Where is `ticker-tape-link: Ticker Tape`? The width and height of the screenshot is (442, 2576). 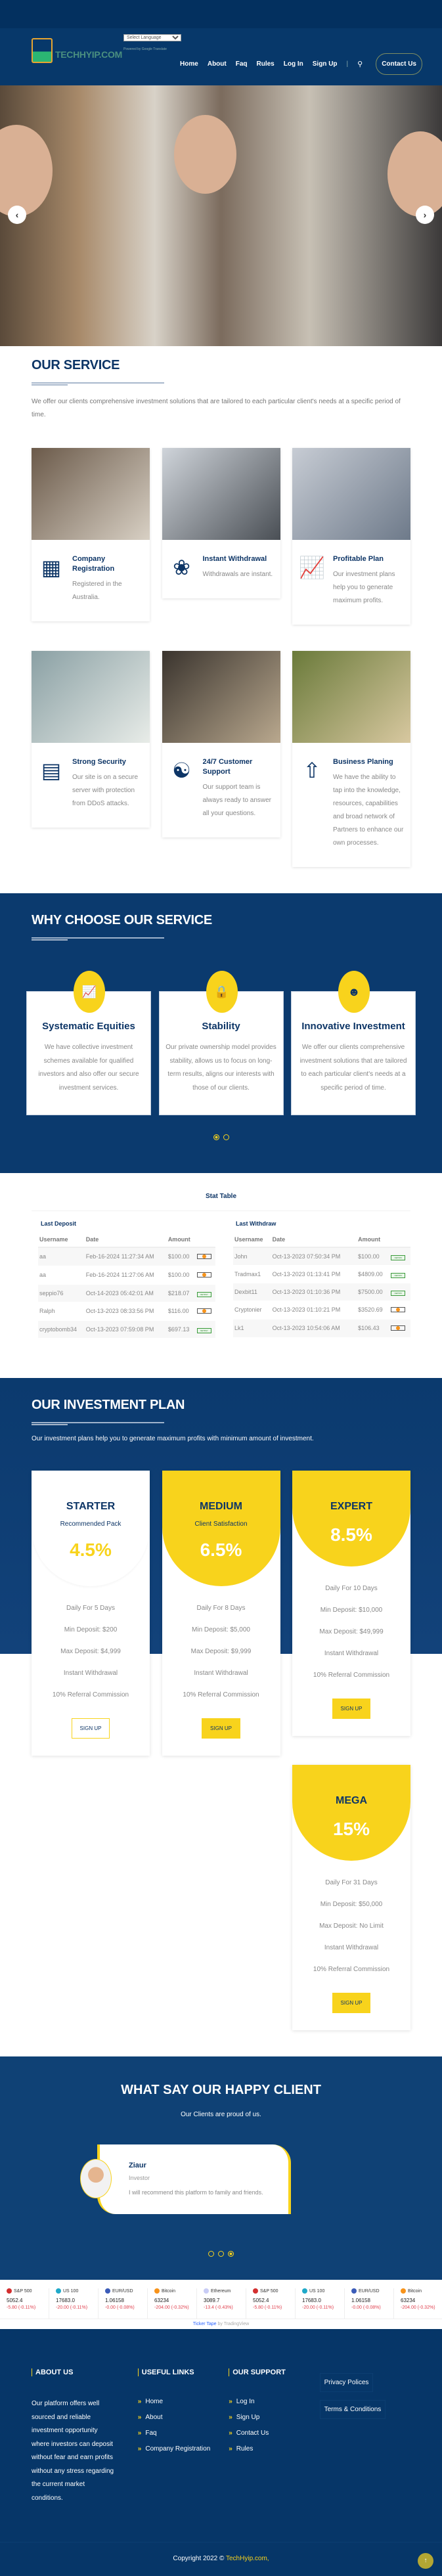
ticker-tape-link: Ticker Tape is located at coordinates (205, 2324).